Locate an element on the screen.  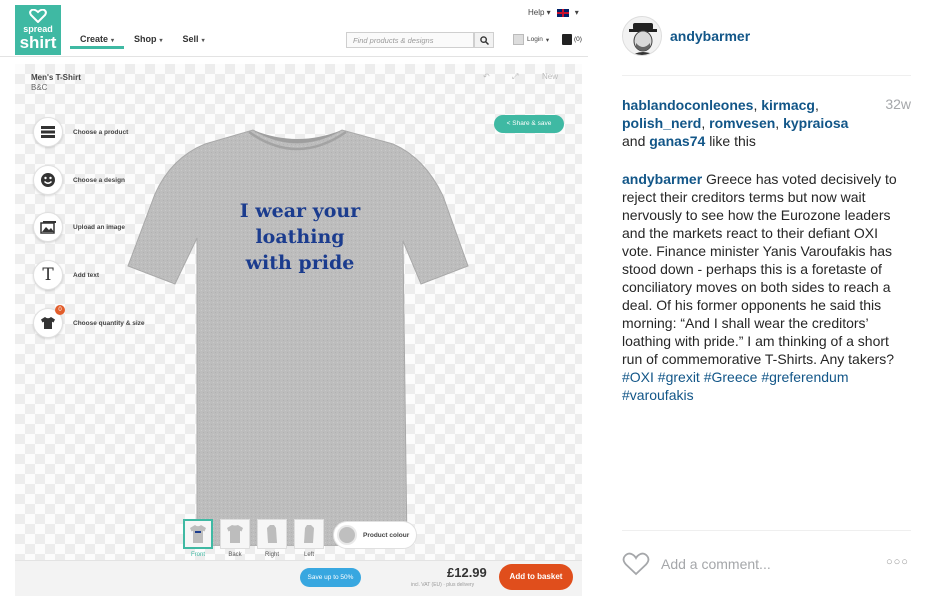
text-icon: T is located at coordinates (48, 275).